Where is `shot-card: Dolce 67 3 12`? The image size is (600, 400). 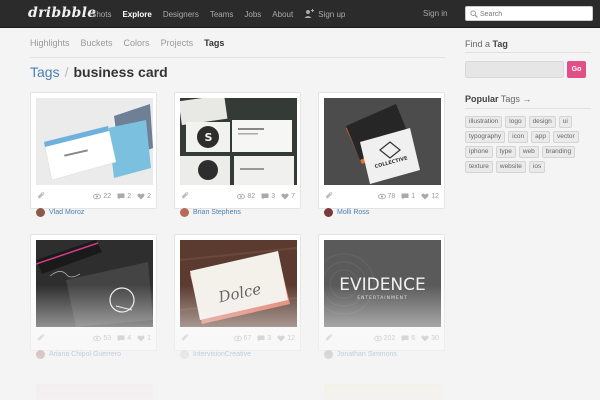
shot-card: Dolce 67 3 12 is located at coordinates (237, 292).